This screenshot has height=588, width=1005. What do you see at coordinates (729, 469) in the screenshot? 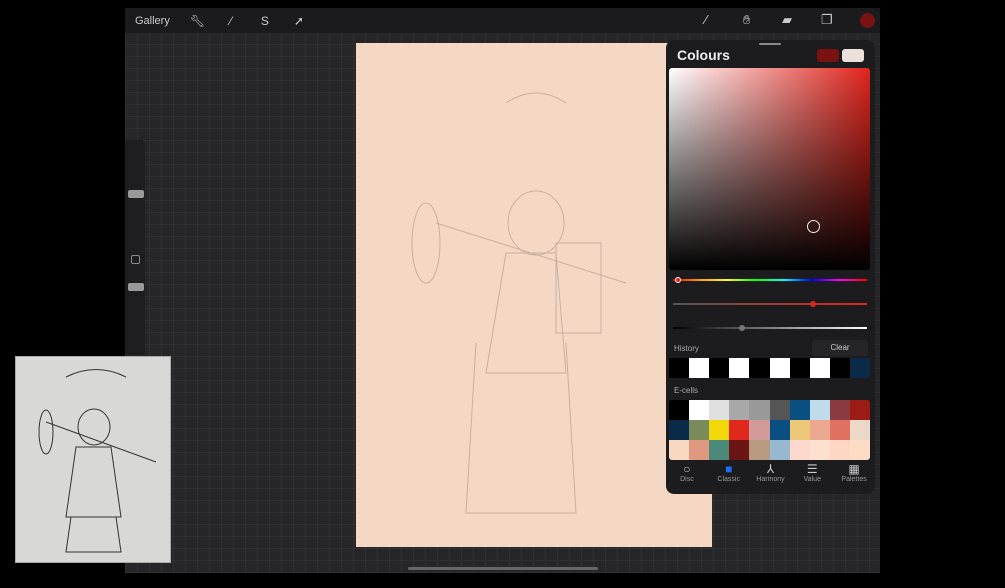
I see `classic-square-icon: ■` at bounding box center [729, 469].